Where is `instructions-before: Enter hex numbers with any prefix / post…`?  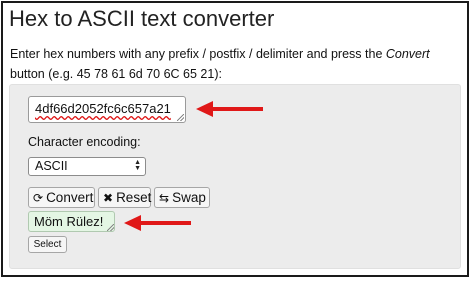
instructions-before: Enter hex numbers with any prefix / post… is located at coordinates (198, 54).